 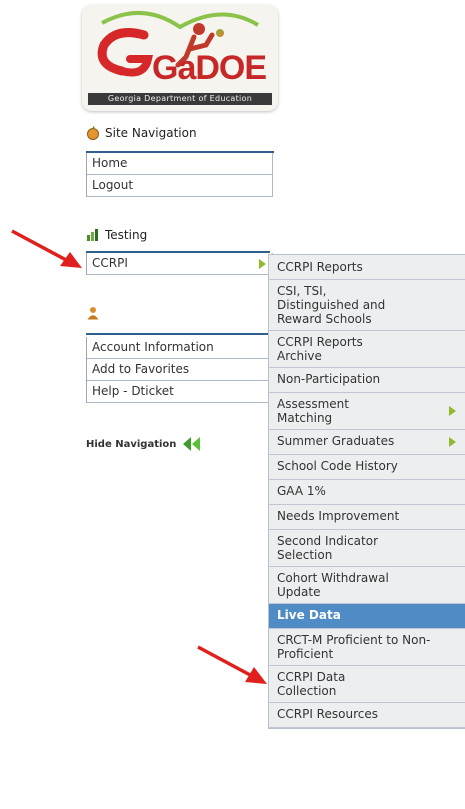 I want to click on submenu-item-non-participation: Non-Participation, so click(x=367, y=380).